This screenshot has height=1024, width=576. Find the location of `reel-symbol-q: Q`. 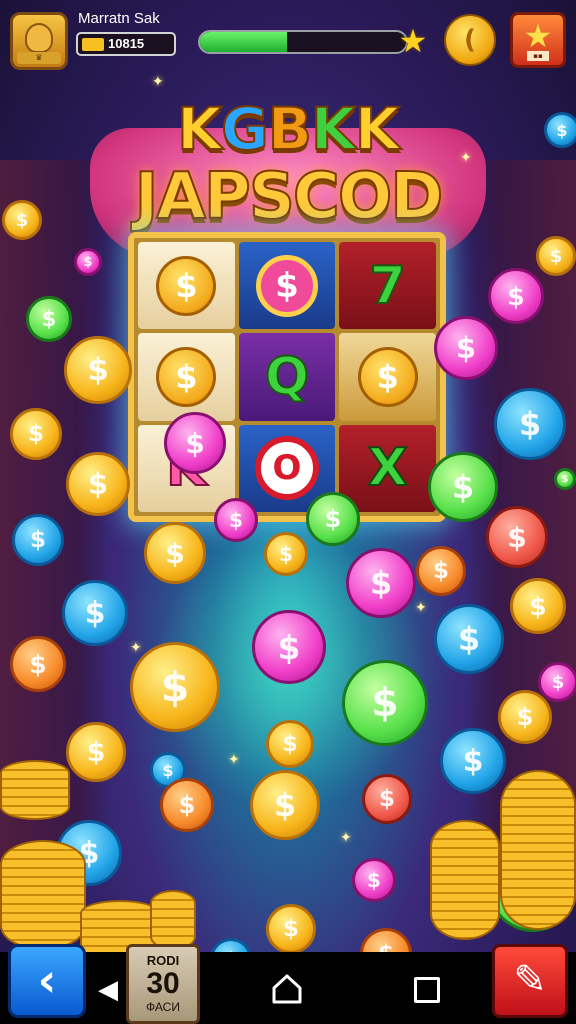

reel-symbol-q: Q is located at coordinates (287, 377).